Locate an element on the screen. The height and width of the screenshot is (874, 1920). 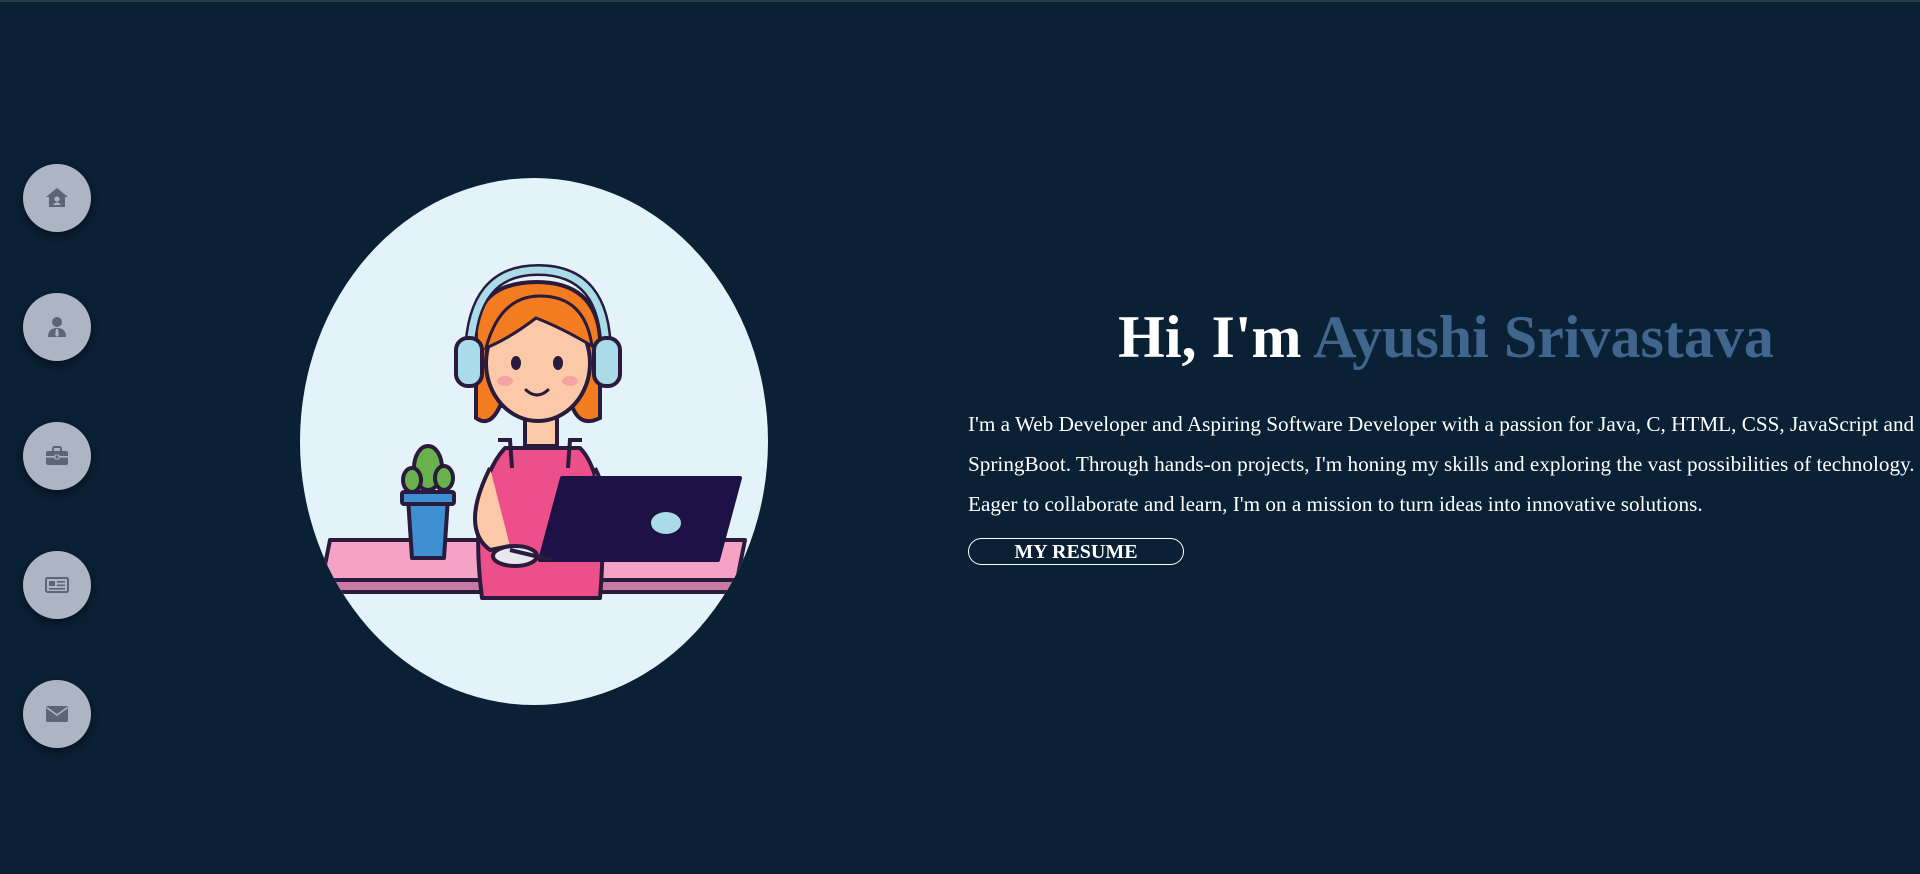
top-border is located at coordinates (960, 1).